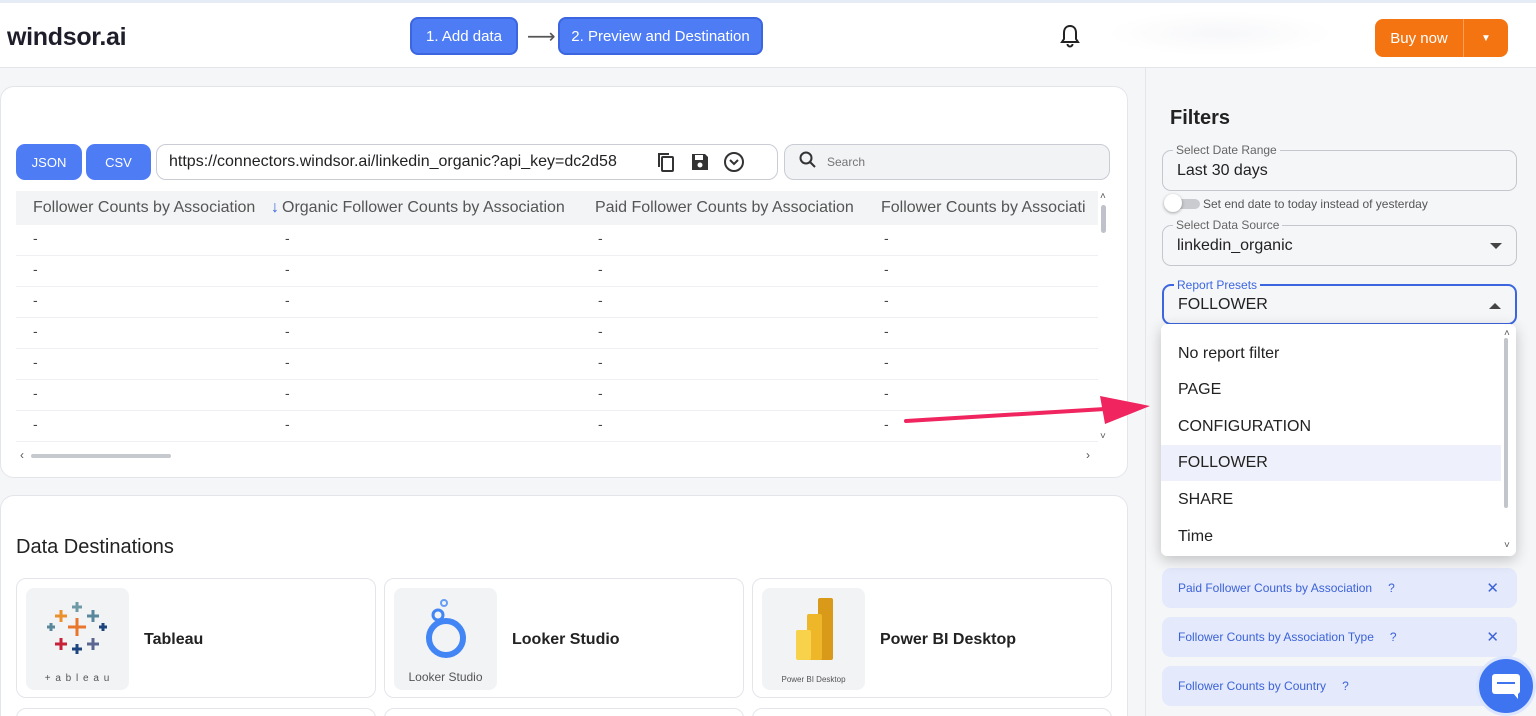 The width and height of the screenshot is (1536, 716). What do you see at coordinates (1235, 245) in the screenshot?
I see `data-source-value: linkedin_organic` at bounding box center [1235, 245].